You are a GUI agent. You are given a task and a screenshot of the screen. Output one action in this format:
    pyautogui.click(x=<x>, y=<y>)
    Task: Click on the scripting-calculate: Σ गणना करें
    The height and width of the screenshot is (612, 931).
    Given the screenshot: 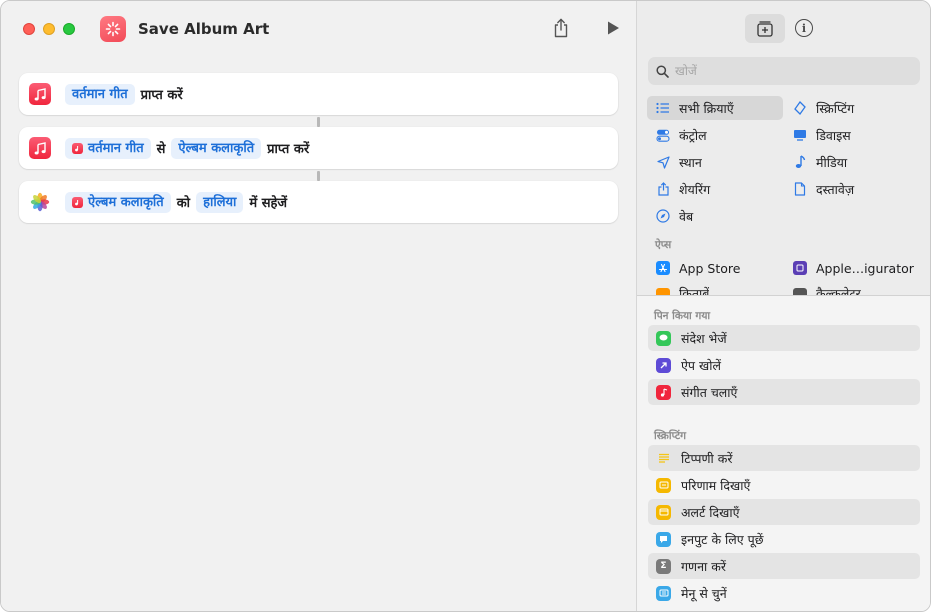 What is the action you would take?
    pyautogui.click(x=784, y=566)
    